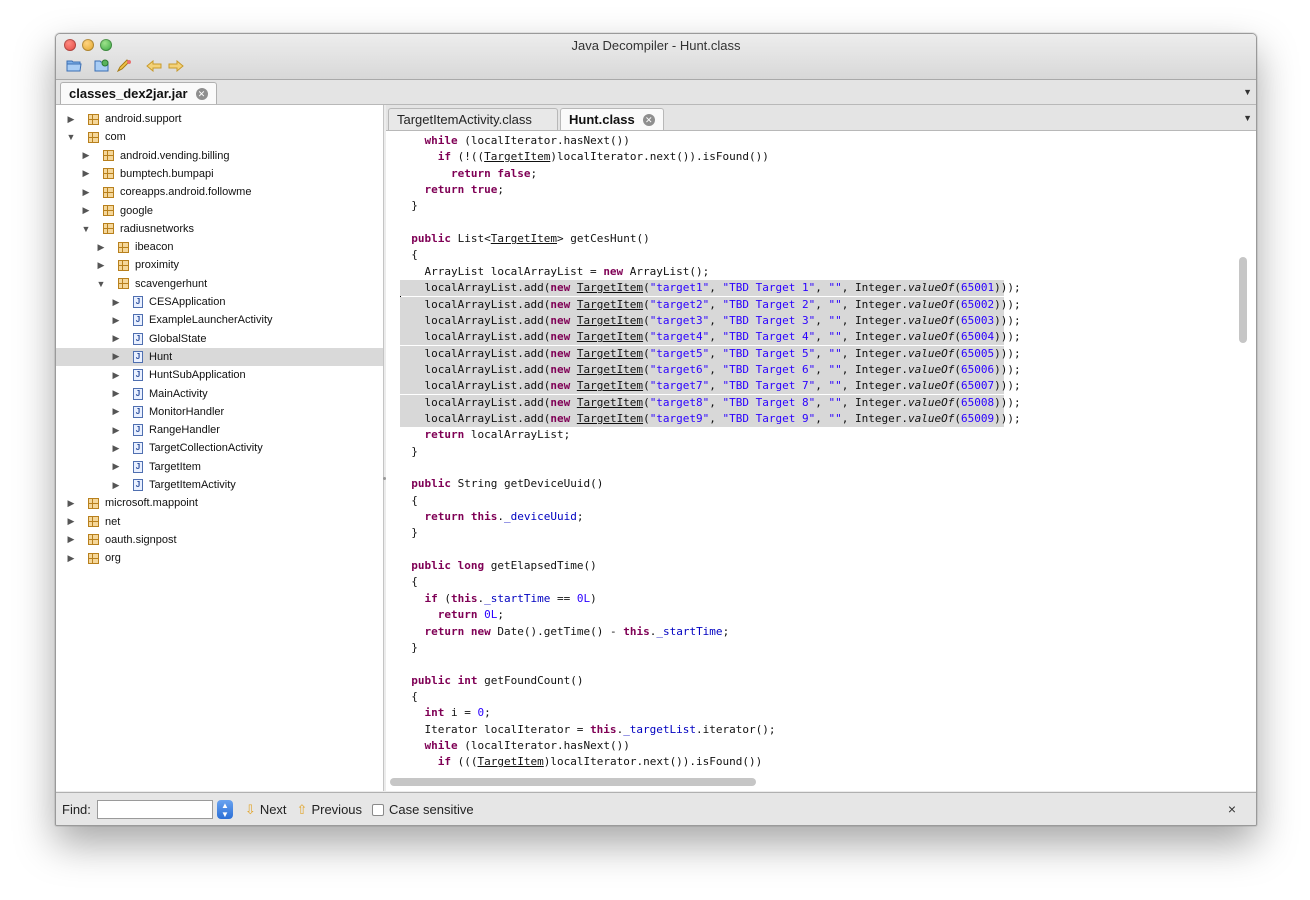  I want to click on code-line: int i = 0;, so click(444, 713).